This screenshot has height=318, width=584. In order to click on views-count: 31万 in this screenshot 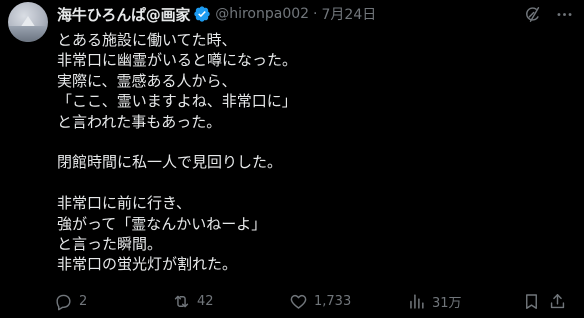, I will do `click(447, 303)`.